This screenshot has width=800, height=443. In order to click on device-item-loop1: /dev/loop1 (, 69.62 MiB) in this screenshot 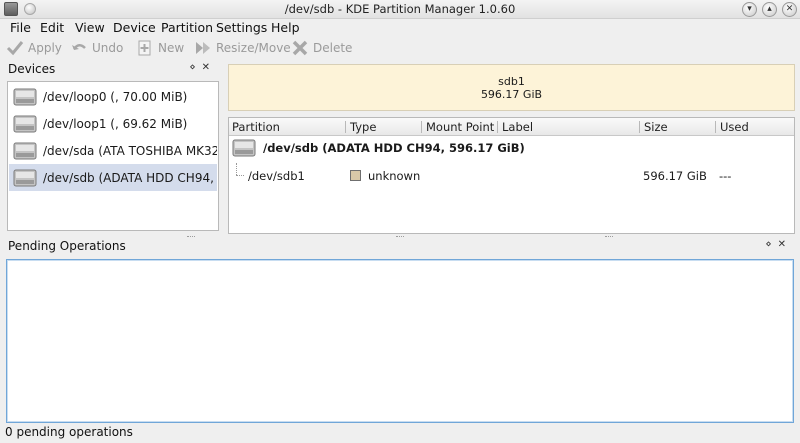, I will do `click(113, 123)`.